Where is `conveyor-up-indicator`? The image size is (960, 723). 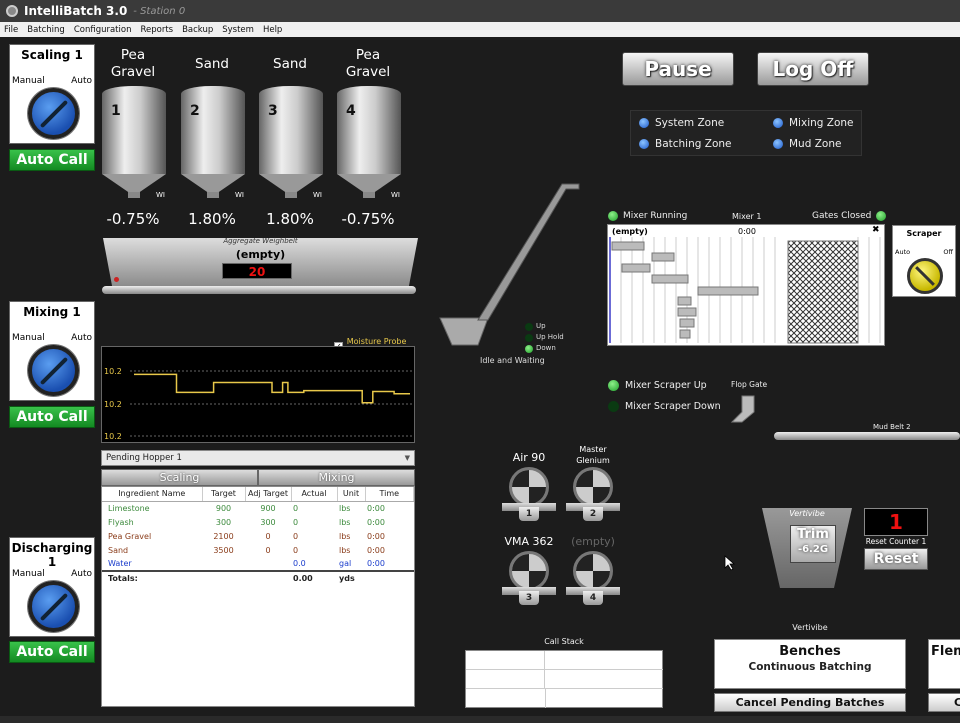
conveyor-up-indicator is located at coordinates (529, 327).